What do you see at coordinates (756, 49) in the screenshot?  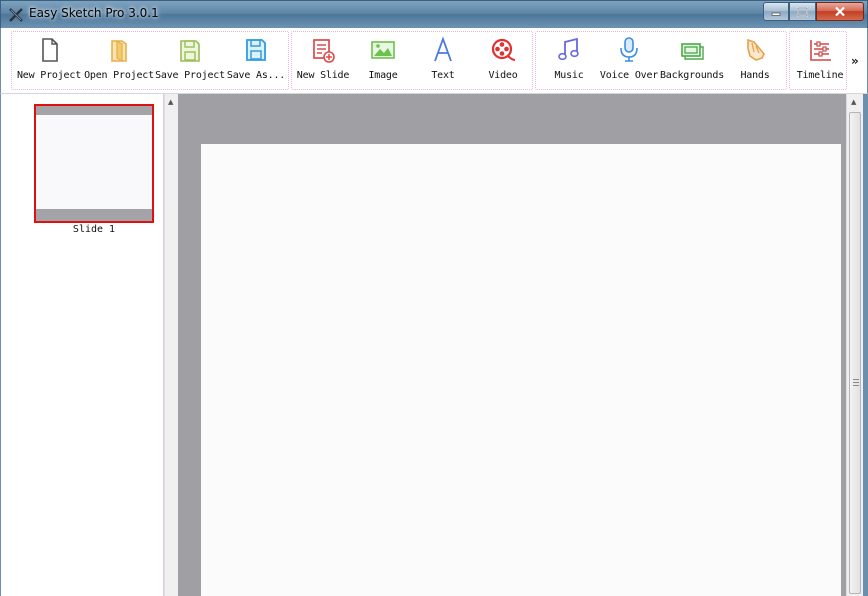 I see `hand-icon` at bounding box center [756, 49].